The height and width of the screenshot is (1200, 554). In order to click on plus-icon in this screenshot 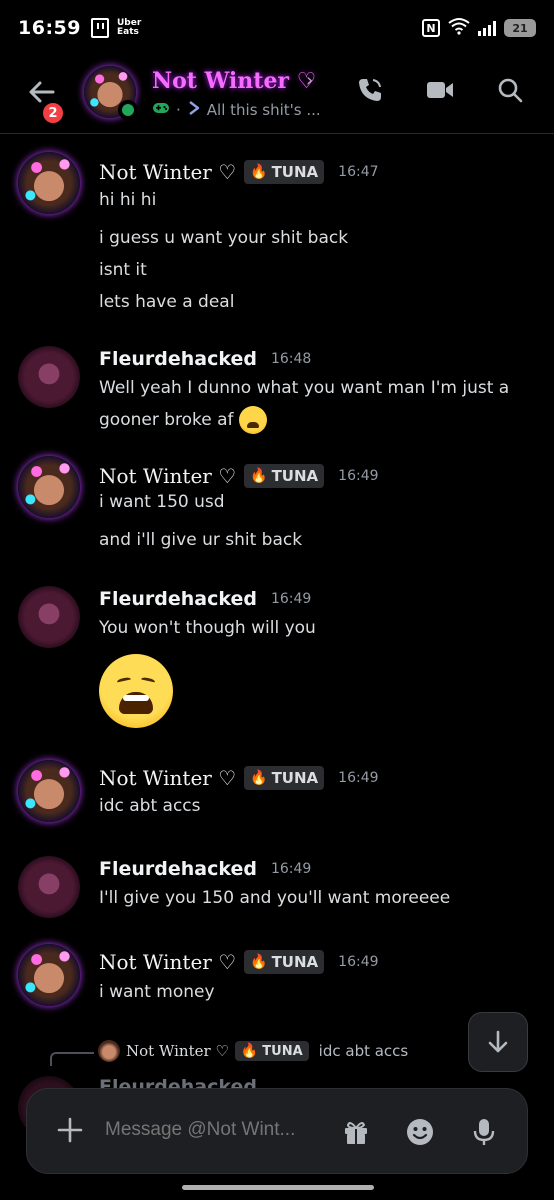, I will do `click(70, 1130)`.